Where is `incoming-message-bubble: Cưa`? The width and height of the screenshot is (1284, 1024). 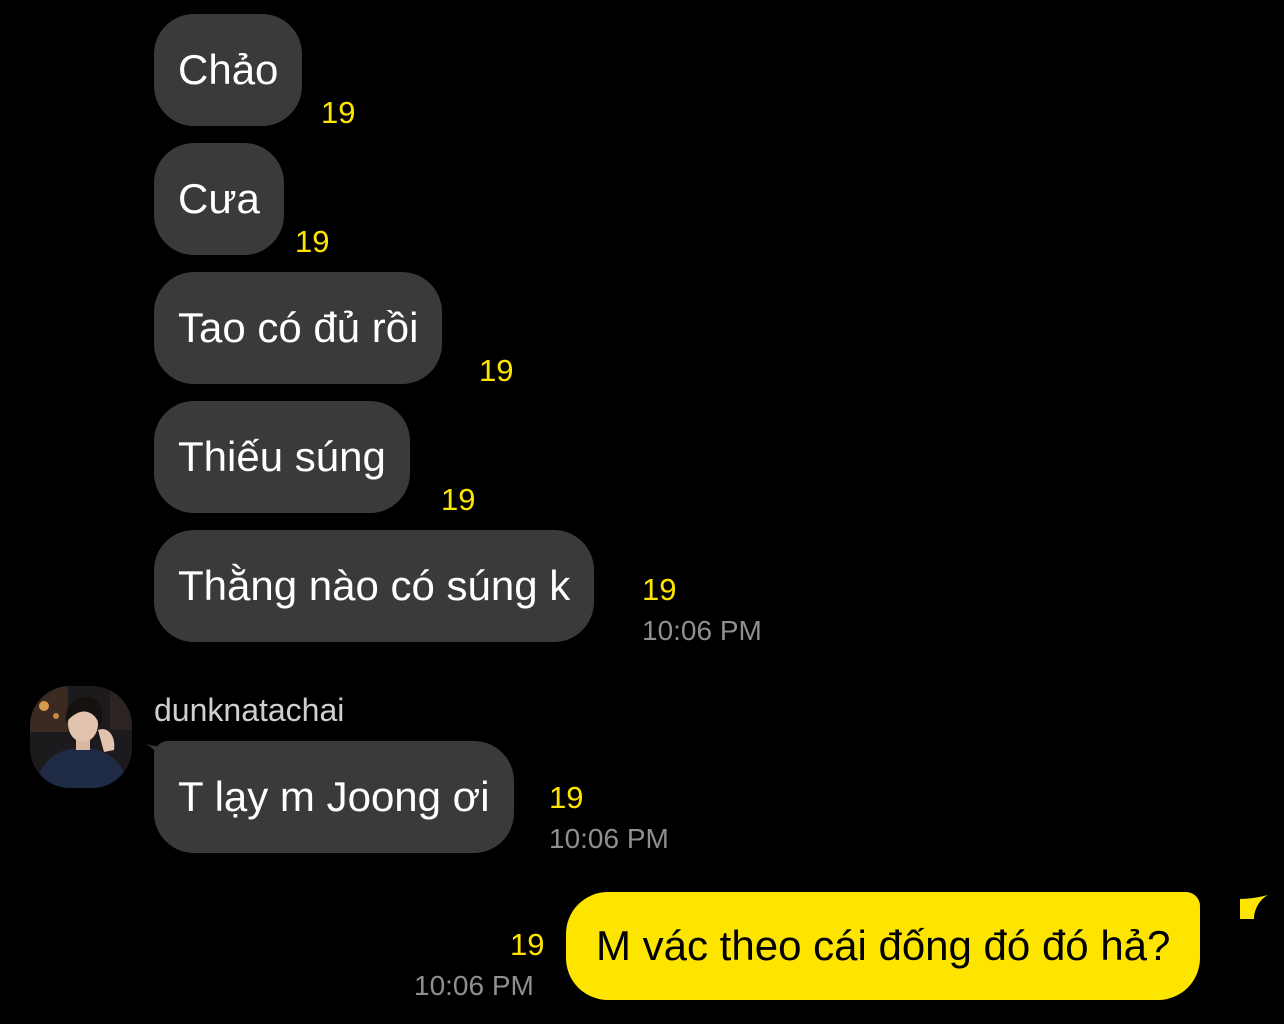 incoming-message-bubble: Cưa is located at coordinates (219, 199).